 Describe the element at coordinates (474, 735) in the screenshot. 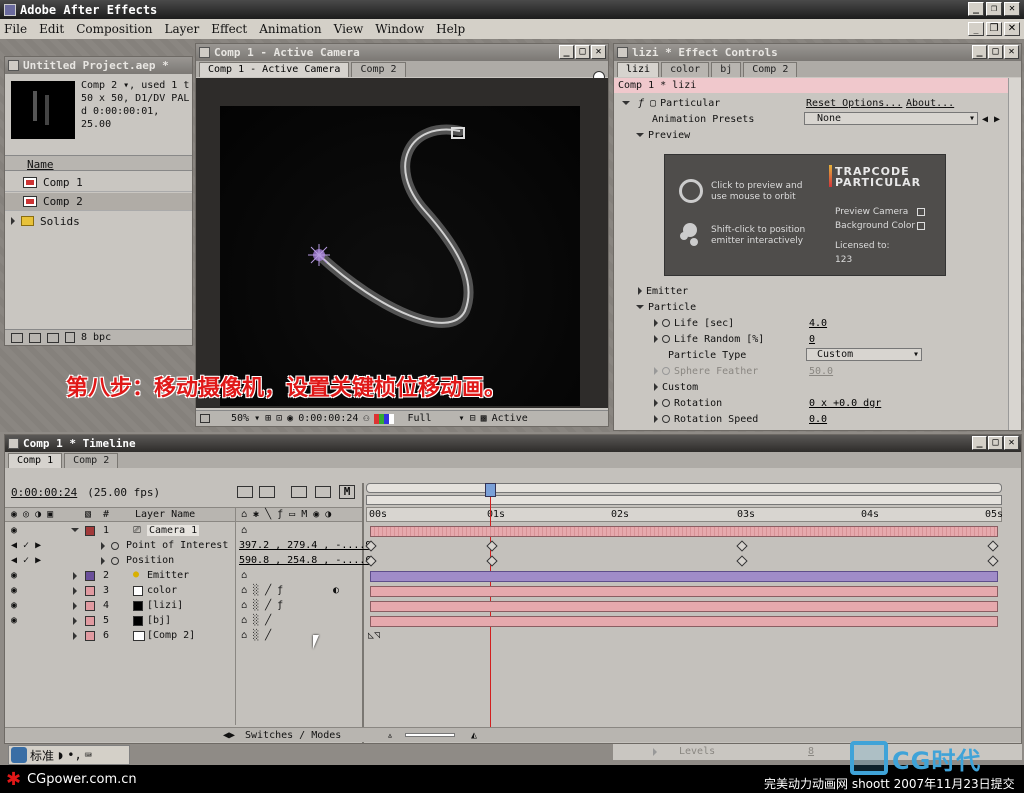

I see `zoom-in-icon: ◭` at that location.